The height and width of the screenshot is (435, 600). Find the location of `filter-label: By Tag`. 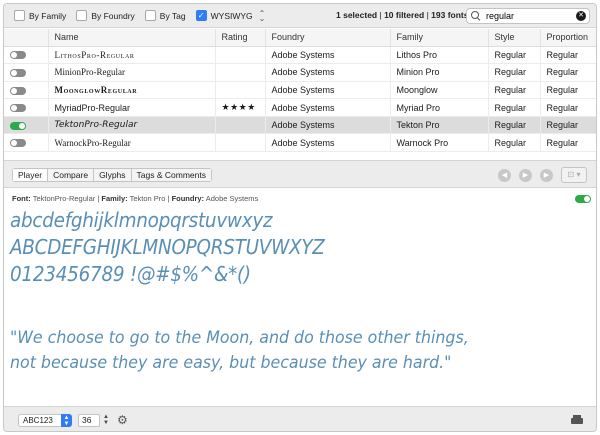

filter-label: By Tag is located at coordinates (172, 15).